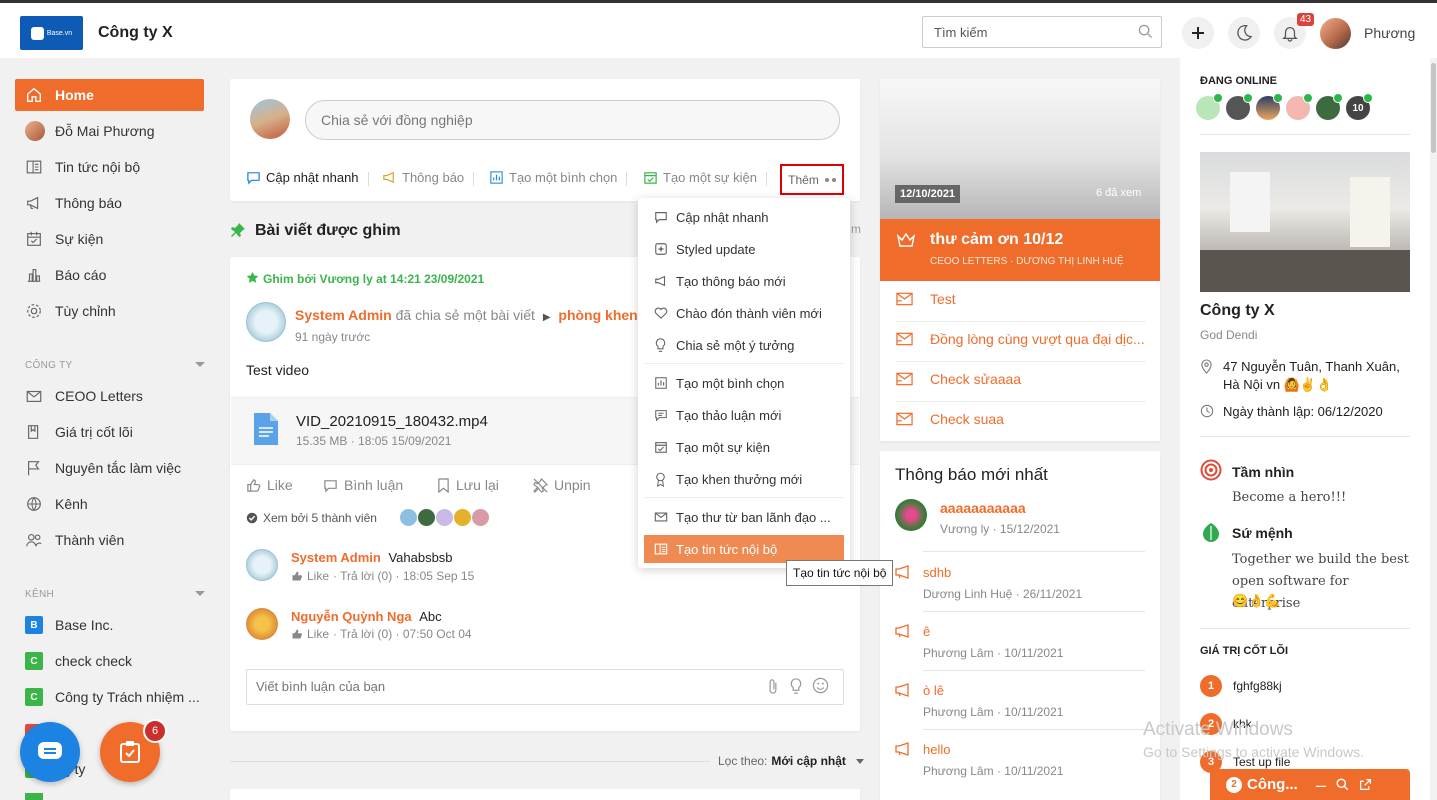 The image size is (1437, 800). Describe the element at coordinates (744, 249) in the screenshot. I see `menu-item-styled-update: Styled update` at that location.